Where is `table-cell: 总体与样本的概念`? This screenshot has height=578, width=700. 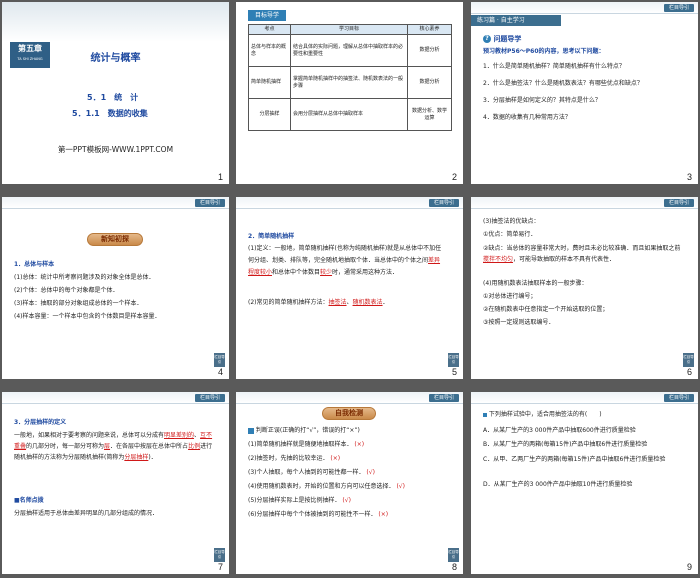
table-cell: 总体与样本的概念 is located at coordinates (269, 50).